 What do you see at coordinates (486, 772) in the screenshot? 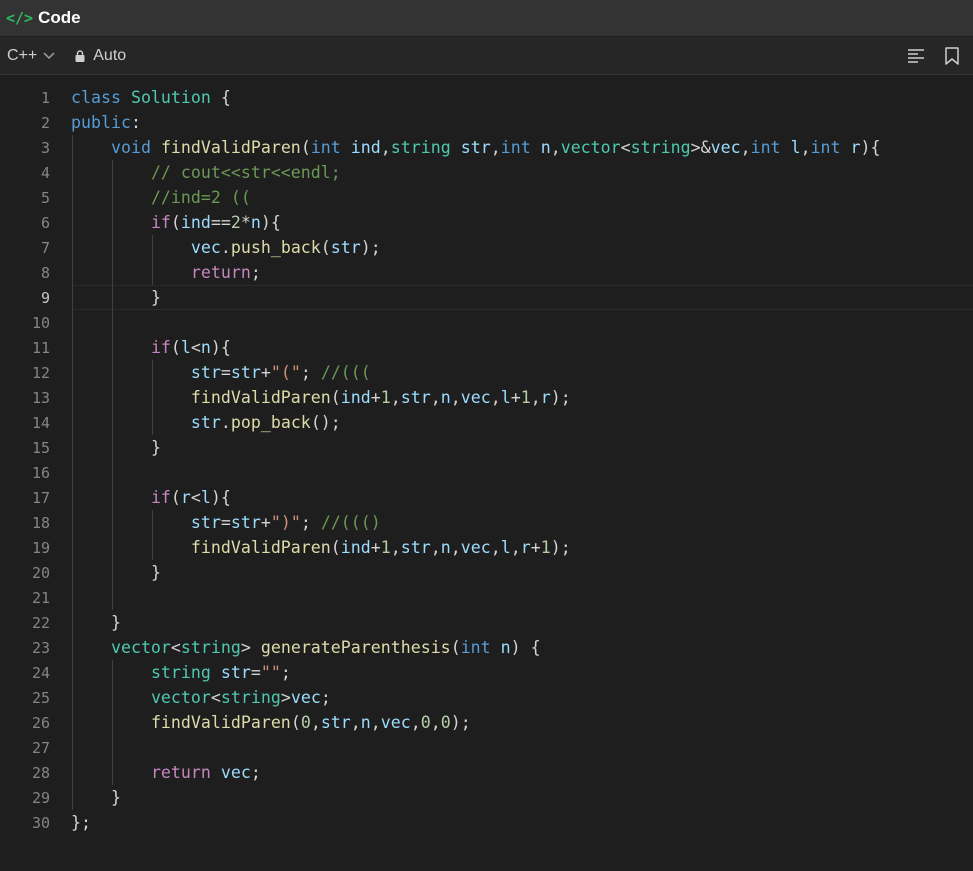
I see `code-line: 28 return vec;` at bounding box center [486, 772].